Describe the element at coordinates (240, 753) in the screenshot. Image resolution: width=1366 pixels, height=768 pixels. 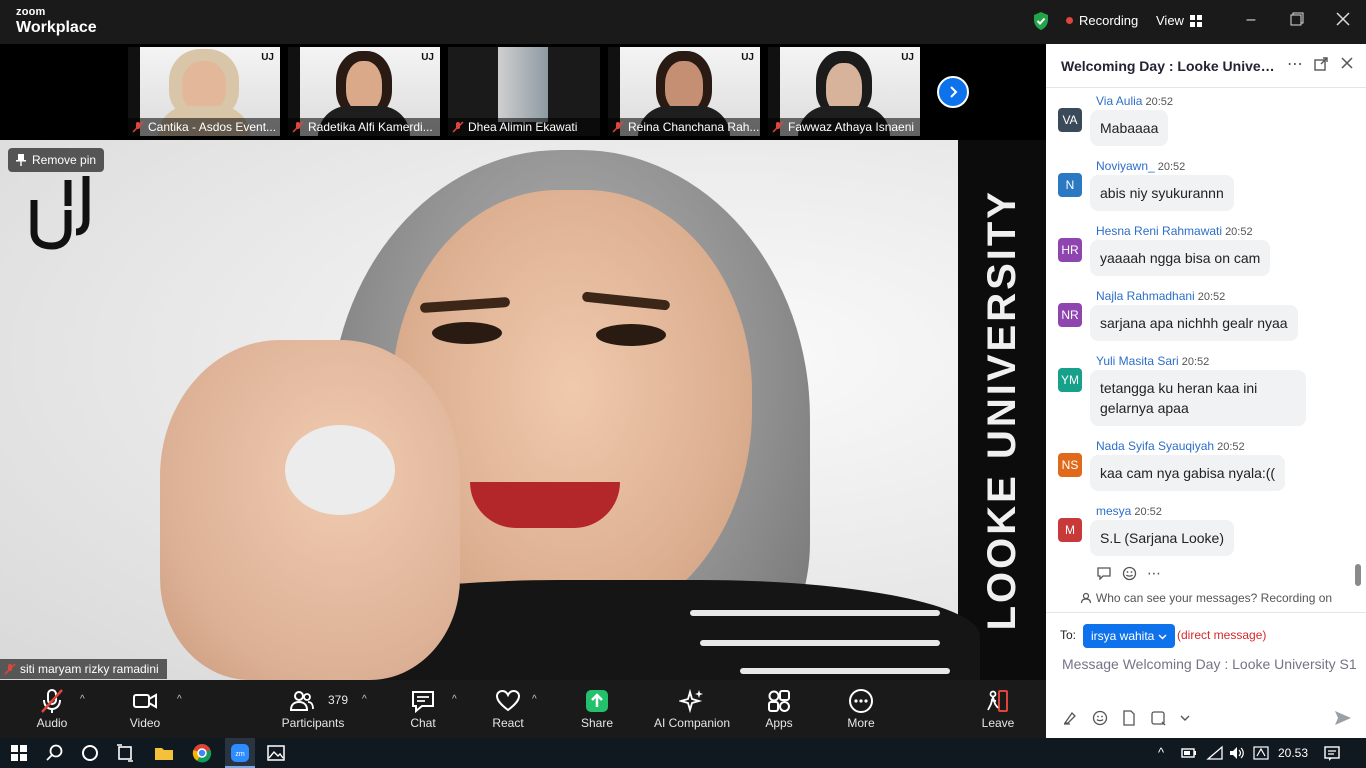
I see `zoom-taskbar-button: zm` at that location.